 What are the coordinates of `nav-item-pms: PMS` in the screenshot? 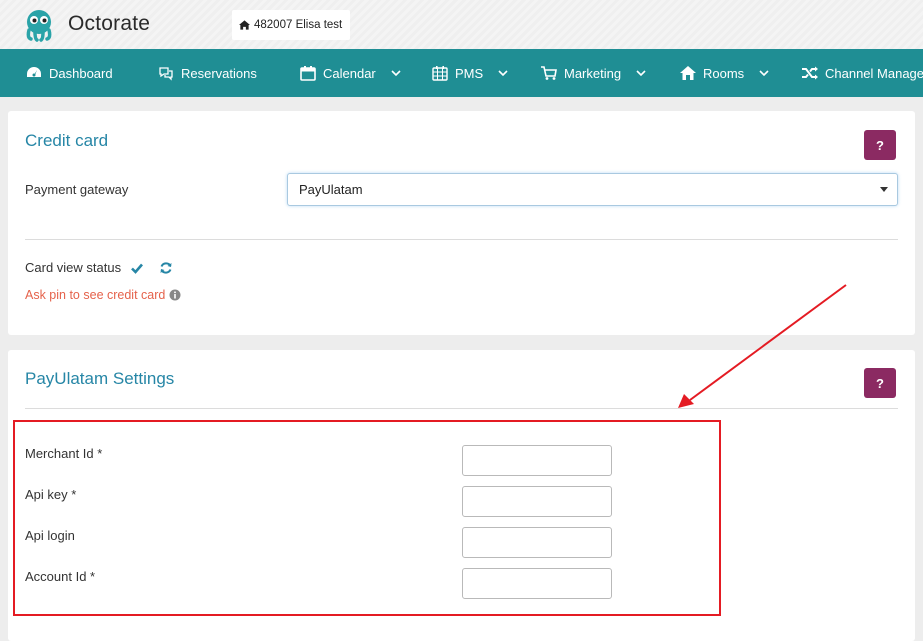 It's located at (470, 73).